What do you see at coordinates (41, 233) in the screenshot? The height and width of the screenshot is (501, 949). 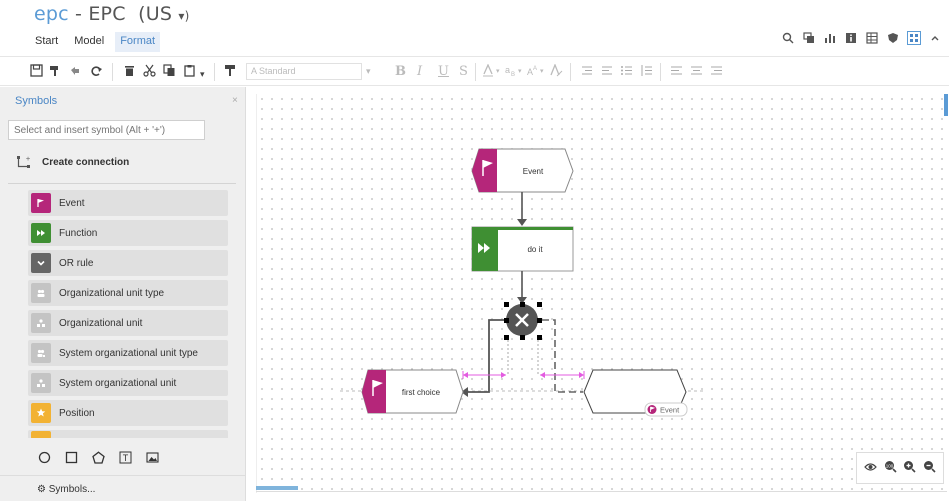 I see `fast-forward-icon` at bounding box center [41, 233].